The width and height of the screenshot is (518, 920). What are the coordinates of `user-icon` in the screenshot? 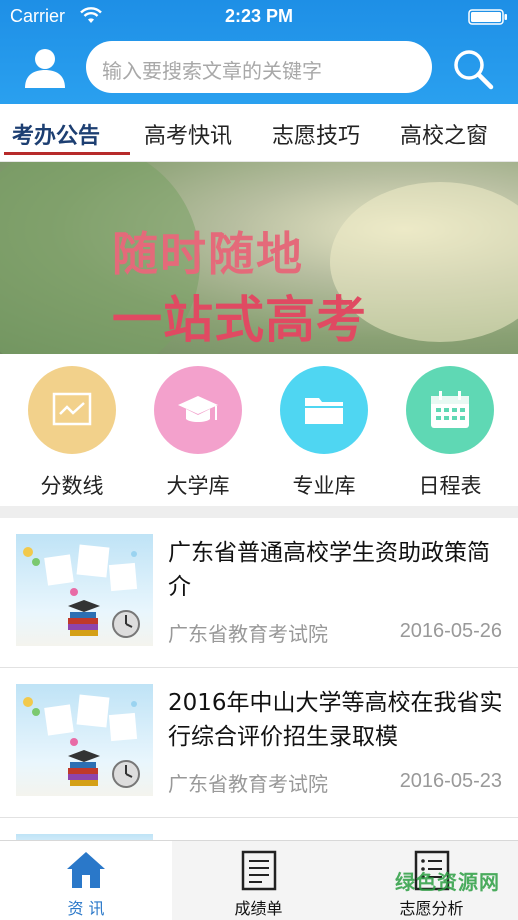 It's located at (45, 67).